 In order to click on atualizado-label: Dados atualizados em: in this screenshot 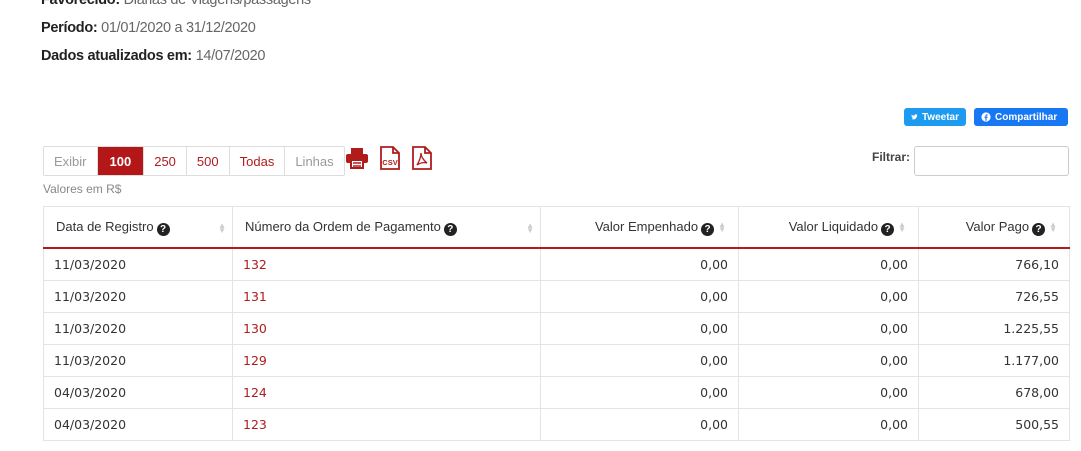, I will do `click(116, 56)`.